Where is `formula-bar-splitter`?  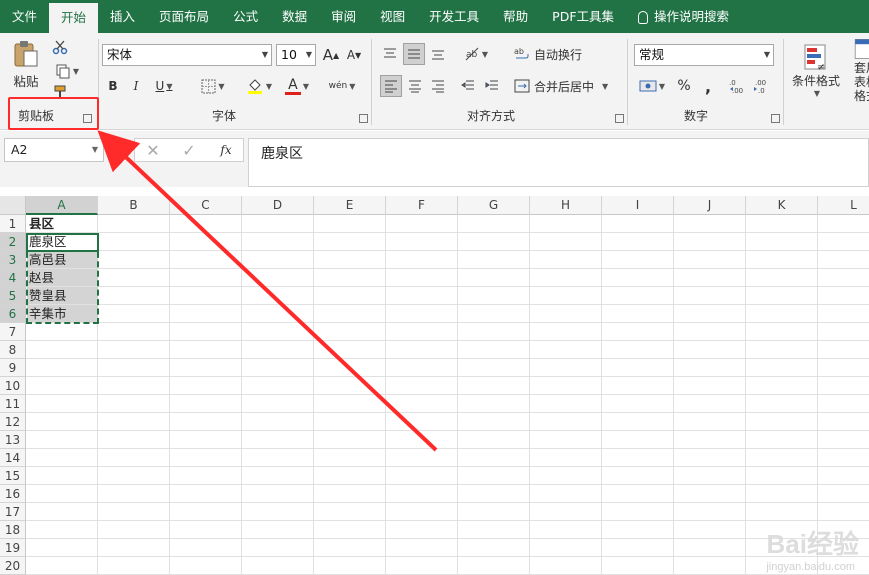
formula-bar-splitter is located at coordinates (121, 150).